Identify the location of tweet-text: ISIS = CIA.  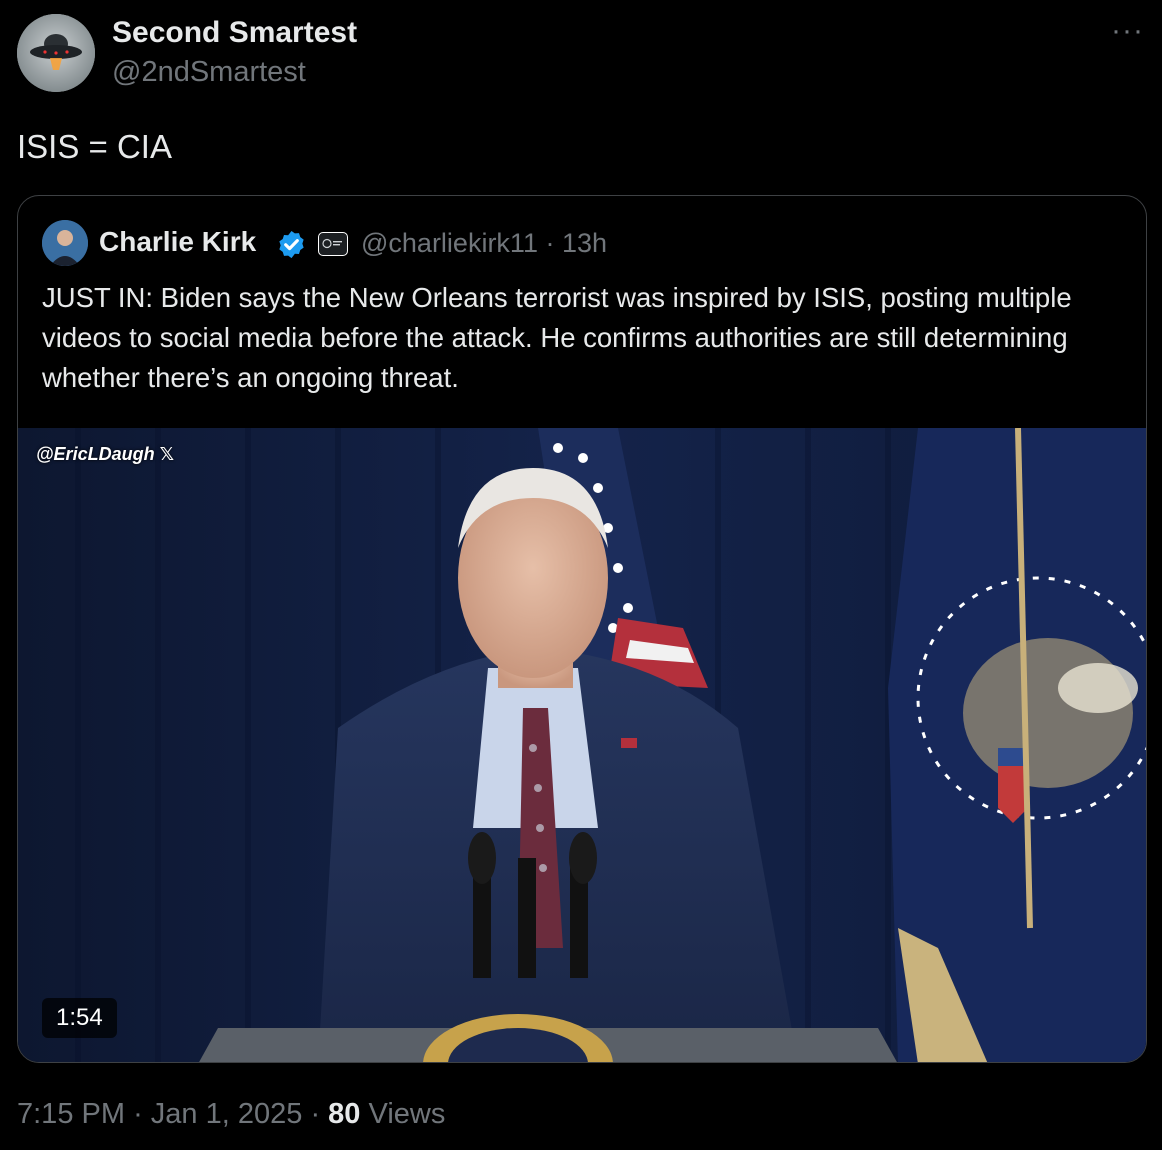
(94, 146).